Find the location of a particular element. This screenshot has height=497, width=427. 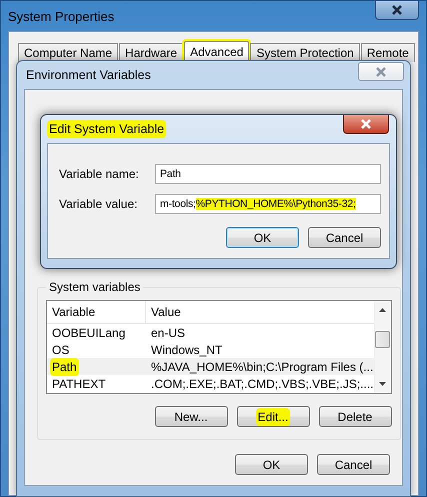

column-header: Variable is located at coordinates (96, 312).